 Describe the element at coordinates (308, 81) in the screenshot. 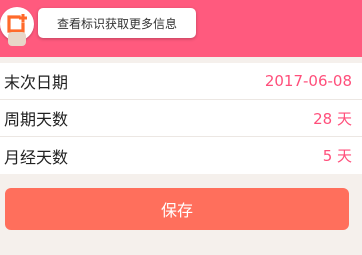

I see `setting-value: 2017-06-08` at that location.